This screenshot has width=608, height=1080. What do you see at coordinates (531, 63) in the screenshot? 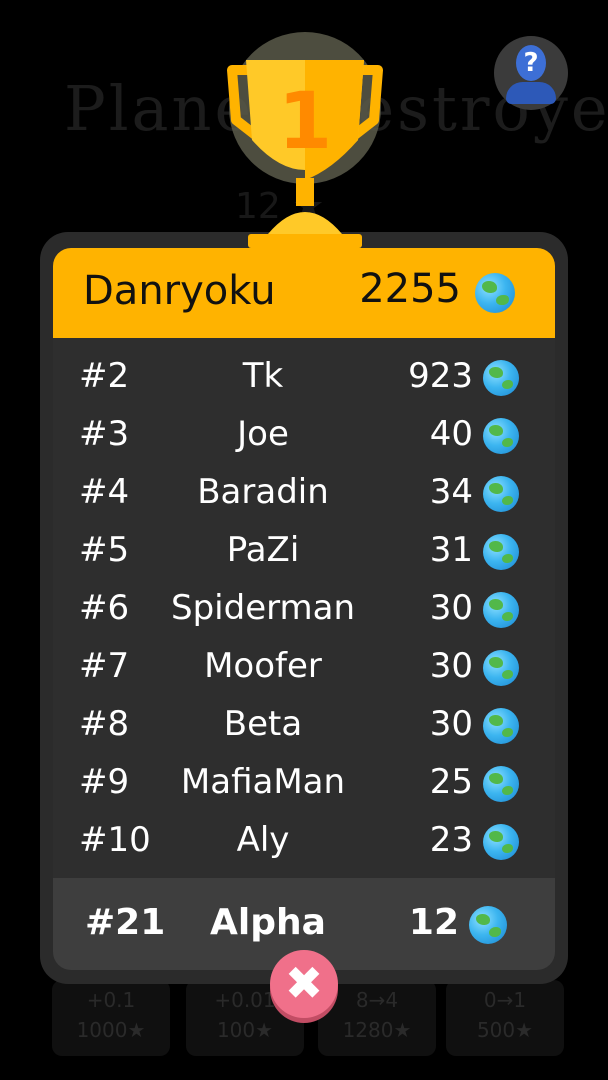
I see `help-avatar-icon: ?` at bounding box center [531, 63].